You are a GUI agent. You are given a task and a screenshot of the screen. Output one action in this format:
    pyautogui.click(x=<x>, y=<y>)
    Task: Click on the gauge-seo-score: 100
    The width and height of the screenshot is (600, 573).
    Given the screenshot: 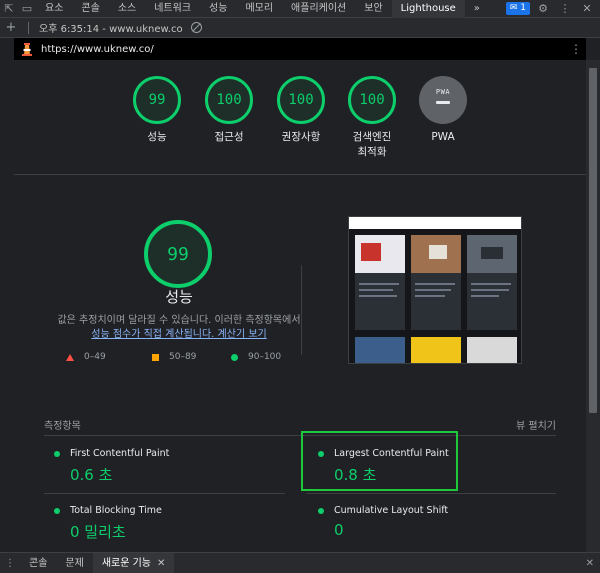 What is the action you would take?
    pyautogui.click(x=372, y=100)
    